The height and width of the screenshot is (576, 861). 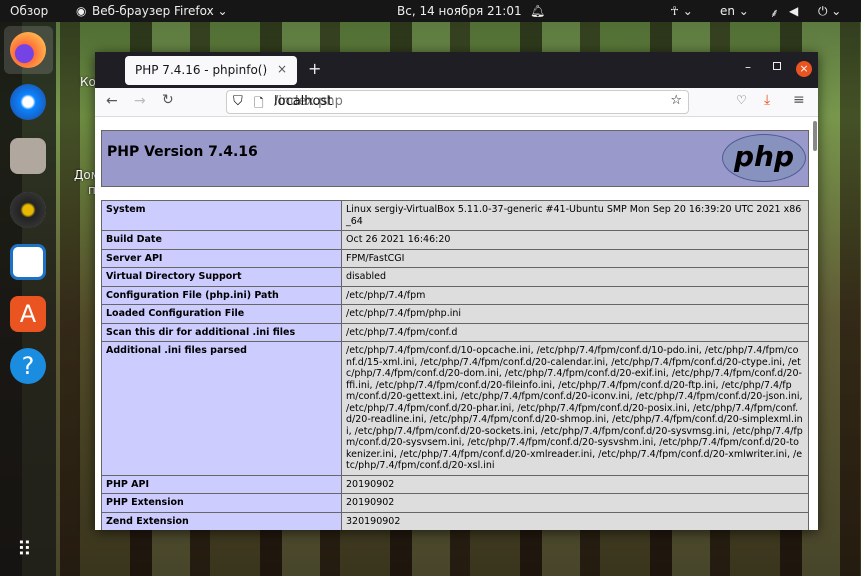 I want to click on title-bar: PHP 7.4.16 - phpinfo() × + – ×, so click(x=456, y=70).